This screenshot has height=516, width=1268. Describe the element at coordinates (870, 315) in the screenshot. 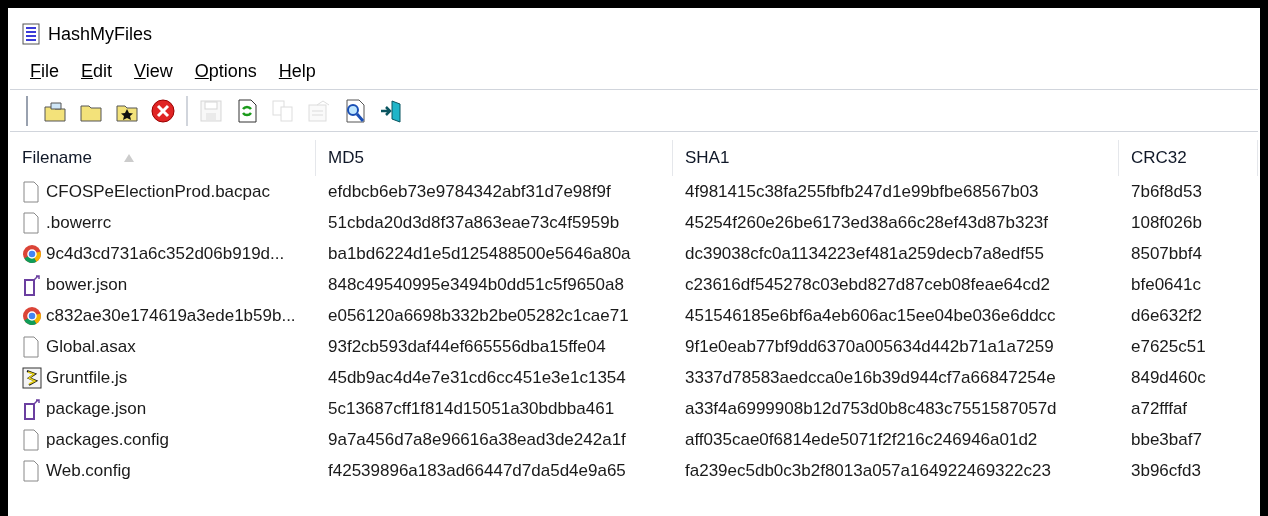

I see `sha1-cell: 451546185e6bf6a4eb606ac15ee04be036e6ddcc` at that location.